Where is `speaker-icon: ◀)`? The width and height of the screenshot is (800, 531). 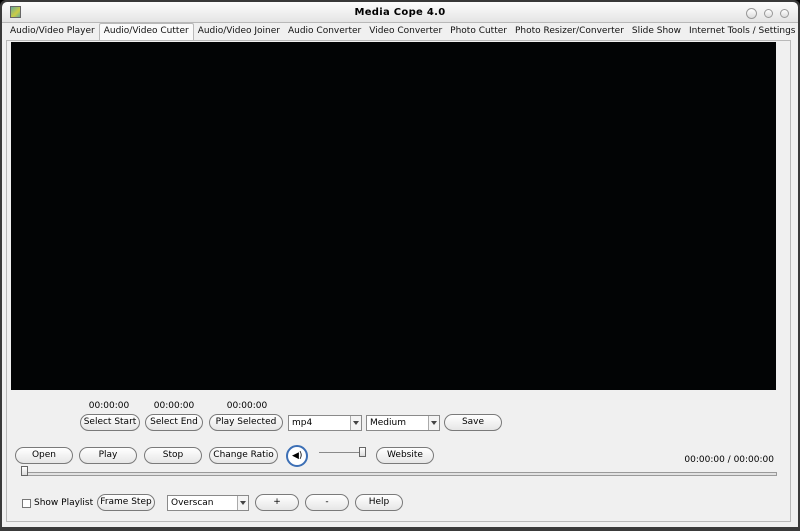
speaker-icon: ◀) is located at coordinates (297, 456).